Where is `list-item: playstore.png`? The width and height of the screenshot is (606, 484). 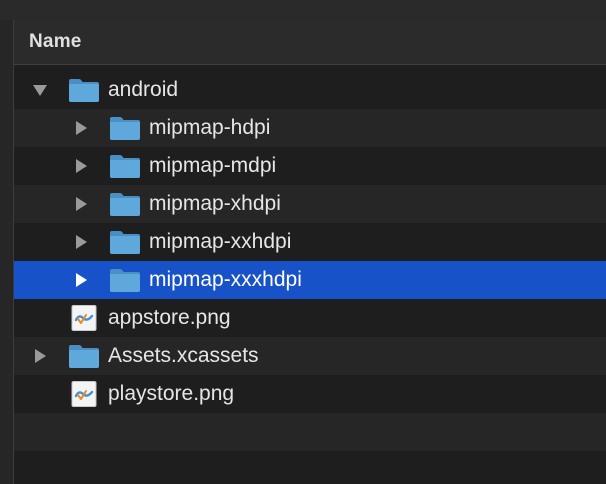 list-item: playstore.png is located at coordinates (310, 394).